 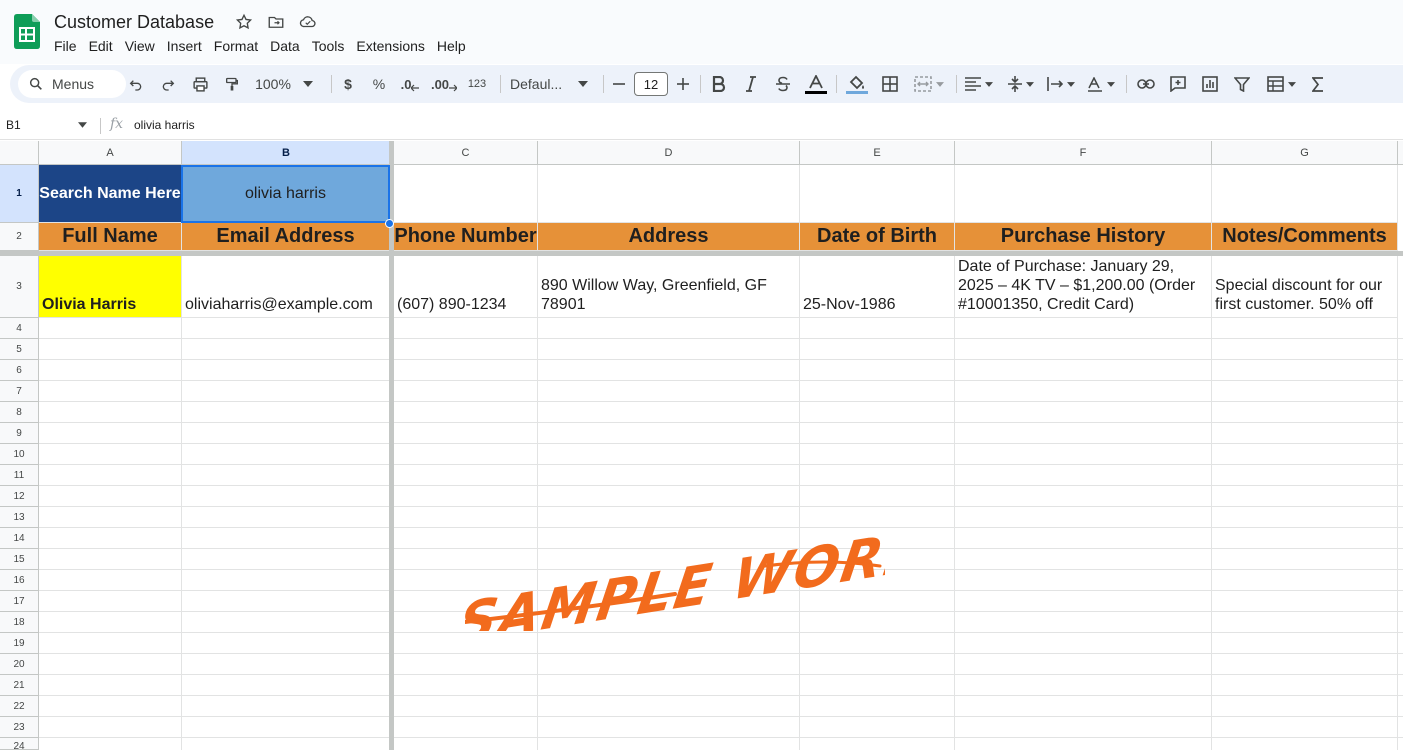 I want to click on column-header-e: E, so click(x=877, y=153).